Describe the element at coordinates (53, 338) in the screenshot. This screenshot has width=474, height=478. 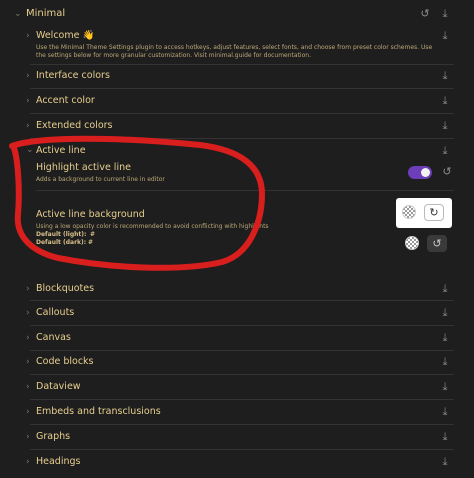
I see `section-canvas: Canvas` at that location.